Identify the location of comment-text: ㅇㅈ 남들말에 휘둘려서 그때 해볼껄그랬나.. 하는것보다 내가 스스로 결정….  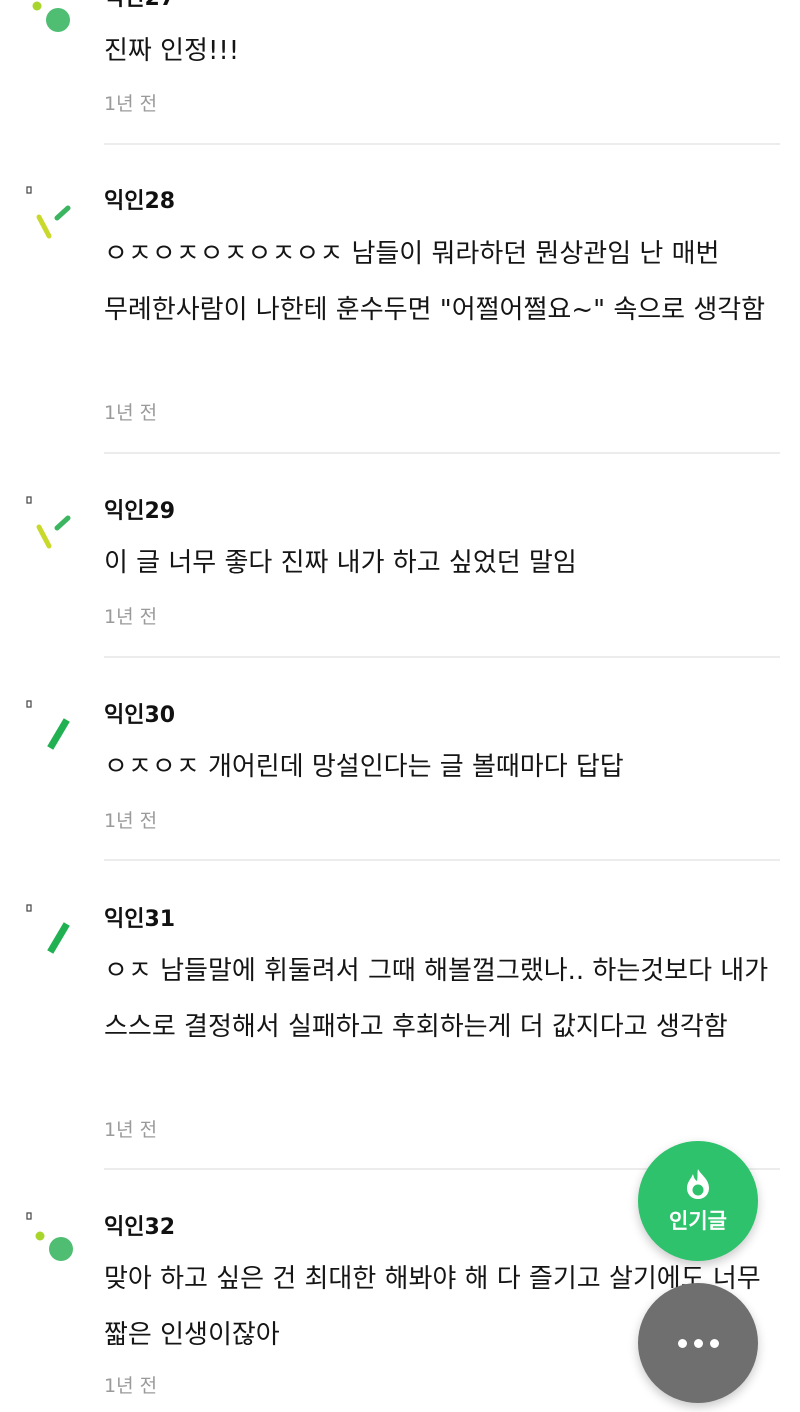
(436, 999).